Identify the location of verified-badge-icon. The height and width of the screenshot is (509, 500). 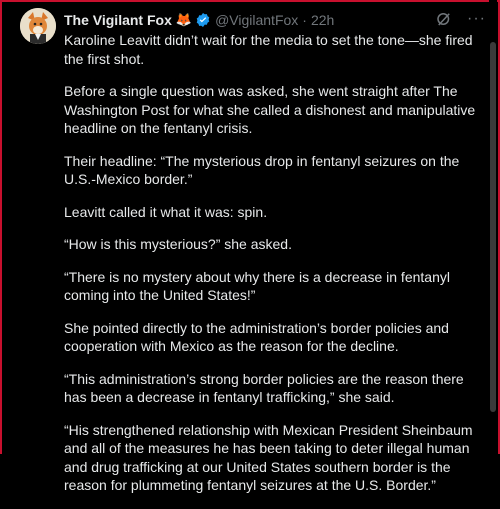
(203, 20).